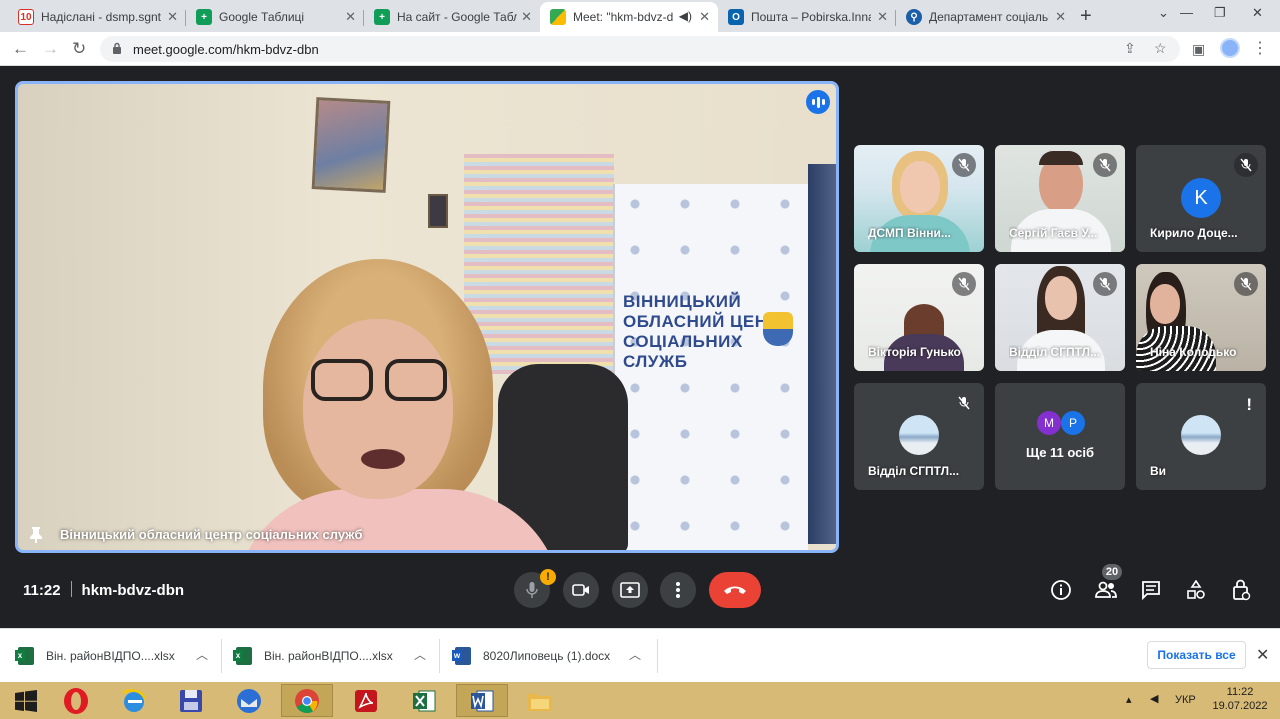 Image resolution: width=1280 pixels, height=719 pixels. Describe the element at coordinates (226, 49) in the screenshot. I see `url-text: meet.google.com/hkm-bdvz-dbn` at that location.